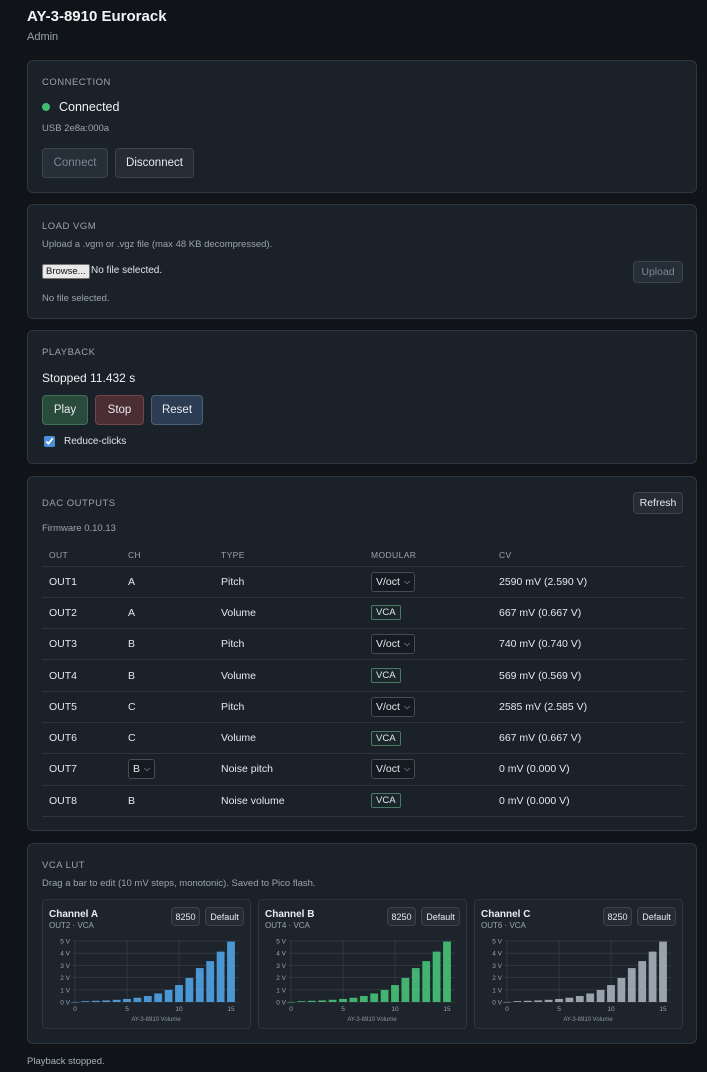  Describe the element at coordinates (363, 556) in the screenshot. I see `table-header-row: OUT CH TYPE MODULAR CV` at that location.